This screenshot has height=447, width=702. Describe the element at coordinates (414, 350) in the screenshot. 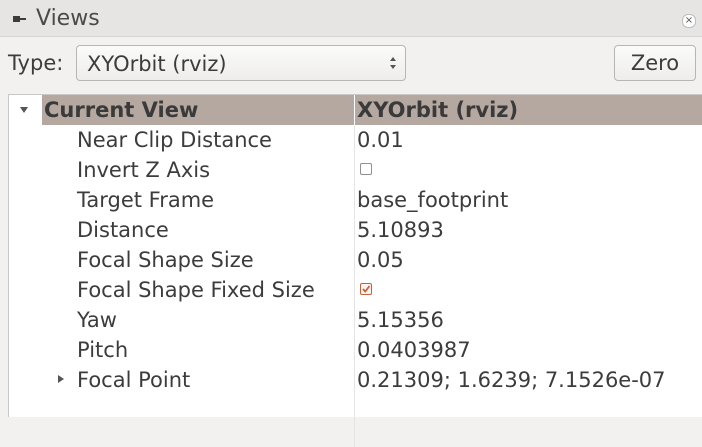

I see `property-value: 0.0403987` at that location.